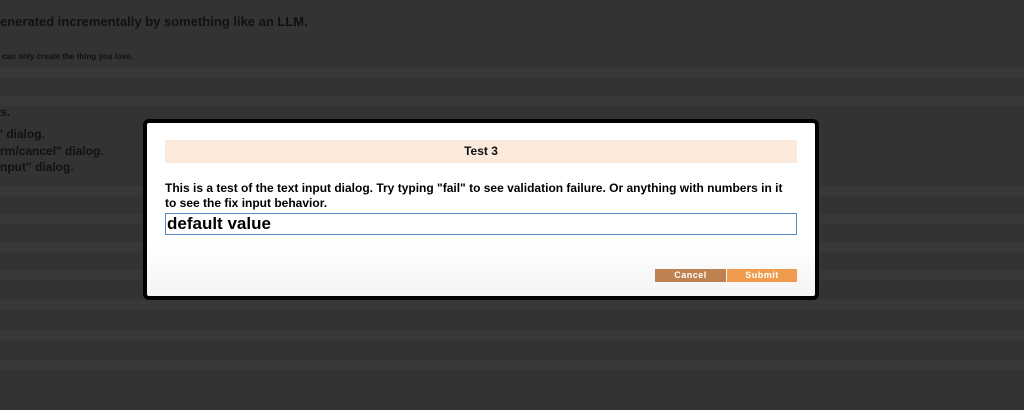 This screenshot has width=1024, height=410. I want to click on dialog-text-input, so click(481, 224).